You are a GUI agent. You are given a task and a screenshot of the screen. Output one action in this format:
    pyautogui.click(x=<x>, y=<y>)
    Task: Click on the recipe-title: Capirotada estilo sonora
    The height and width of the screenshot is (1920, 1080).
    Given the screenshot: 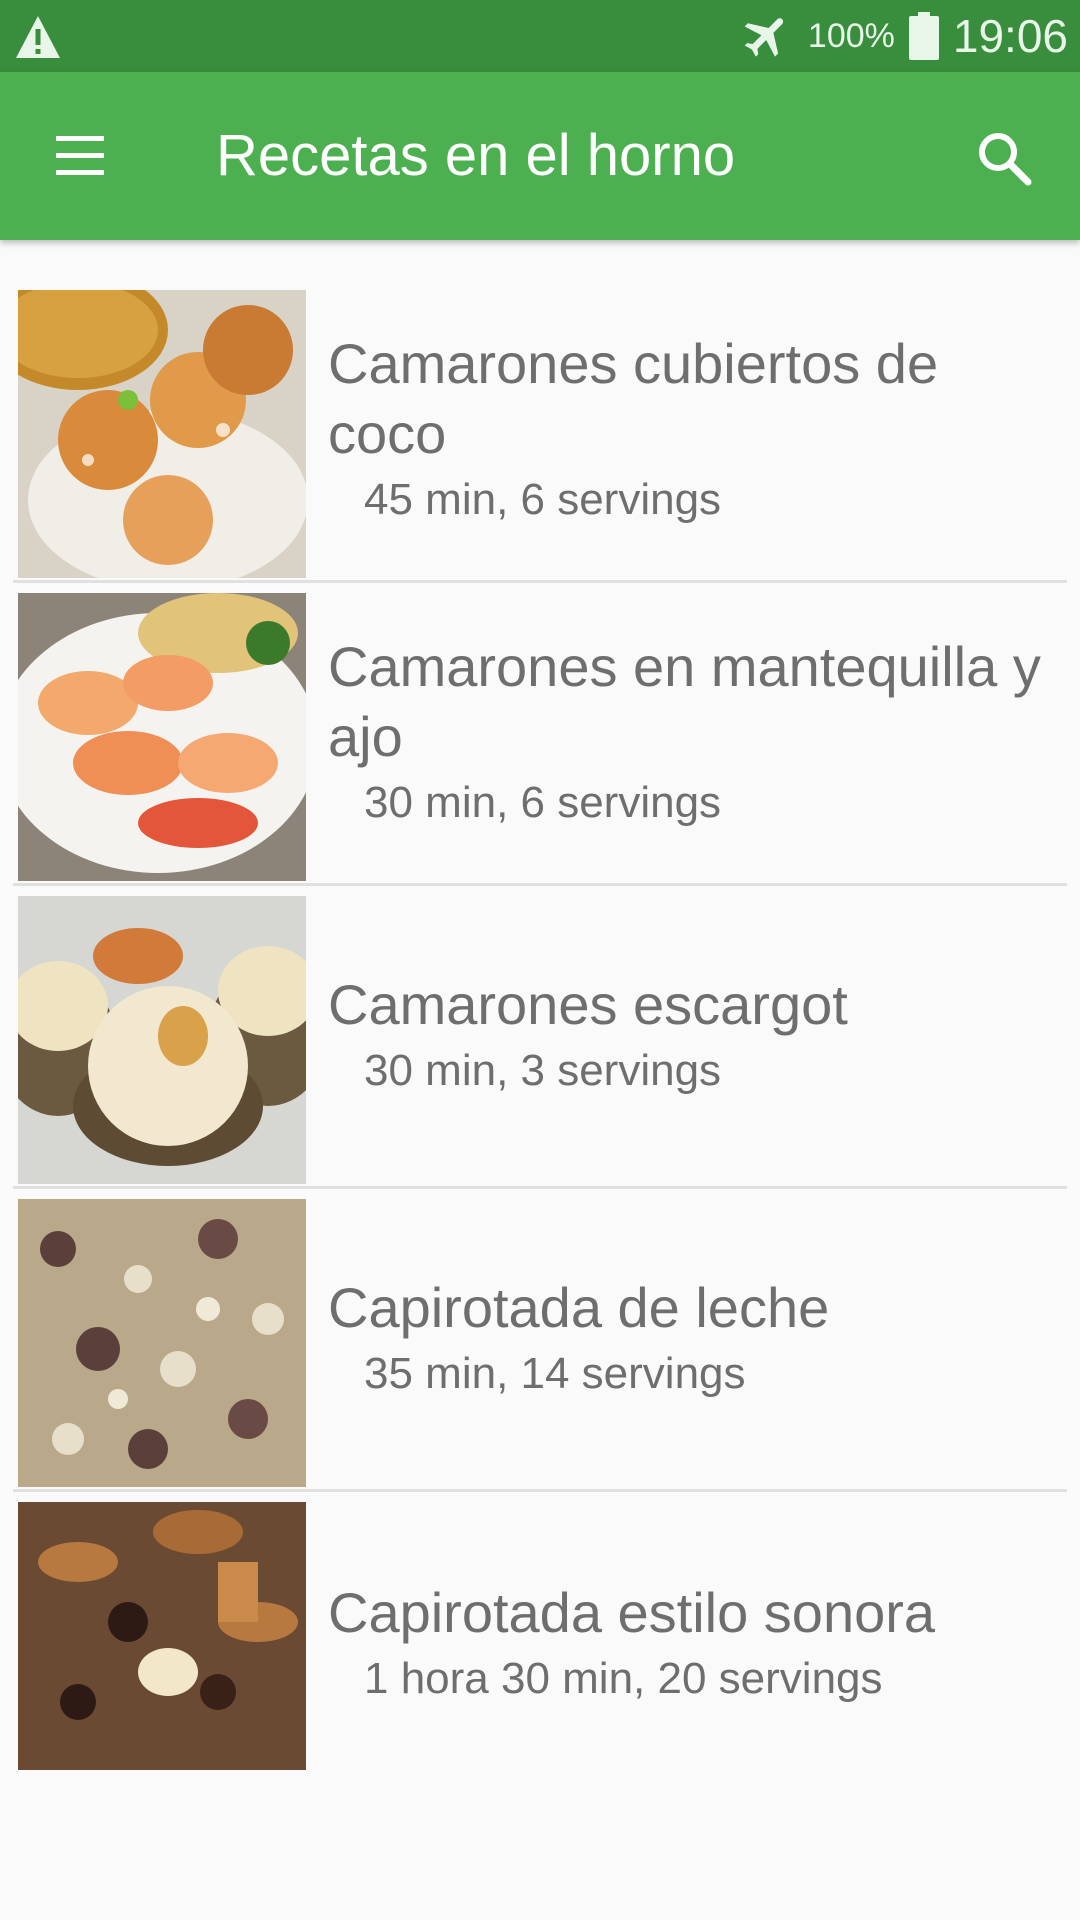 What is the action you would take?
    pyautogui.click(x=632, y=1612)
    